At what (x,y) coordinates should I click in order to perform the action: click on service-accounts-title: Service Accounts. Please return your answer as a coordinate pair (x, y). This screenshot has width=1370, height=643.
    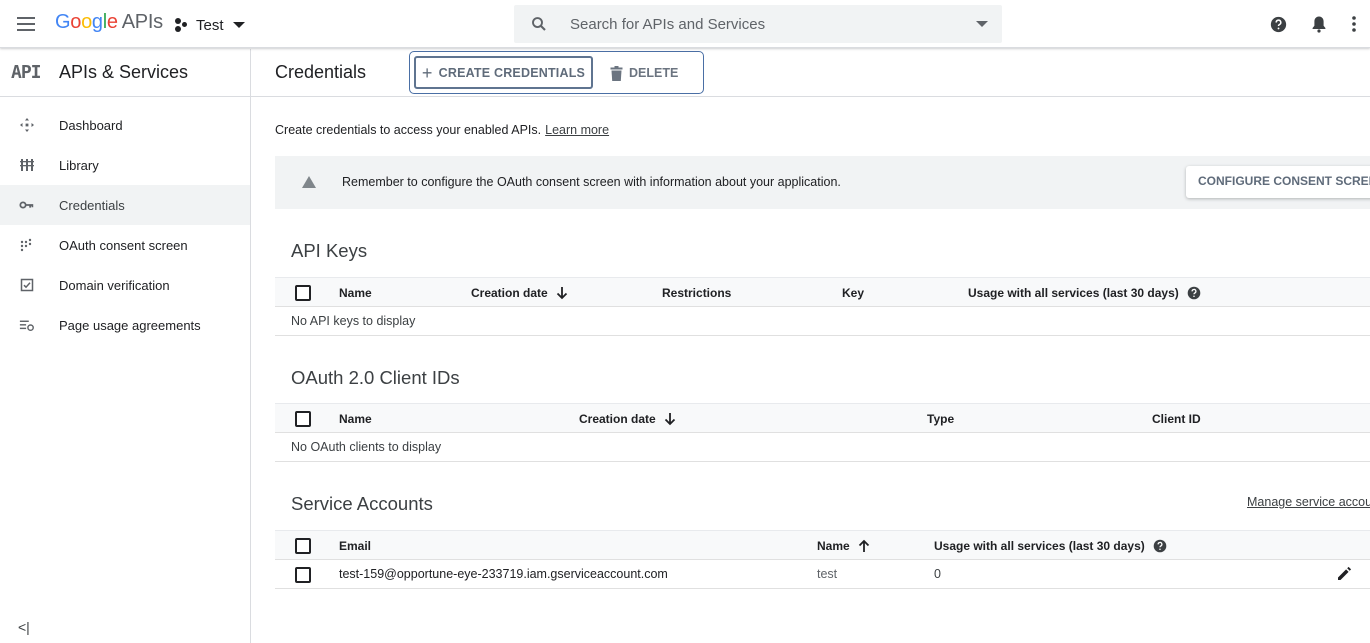
    Looking at the image, I should click on (362, 503).